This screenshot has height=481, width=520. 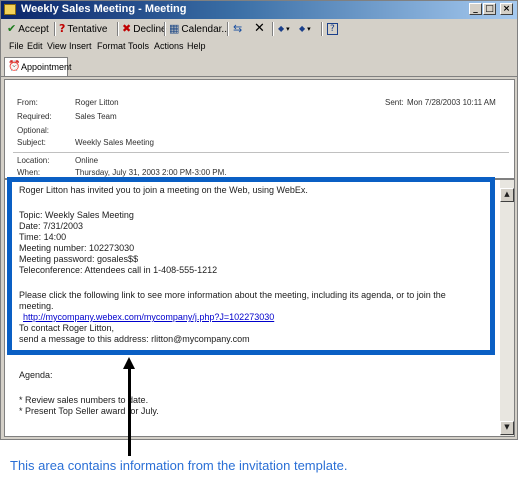 What do you see at coordinates (31, 142) in the screenshot?
I see `subject-label: Subject:` at bounding box center [31, 142].